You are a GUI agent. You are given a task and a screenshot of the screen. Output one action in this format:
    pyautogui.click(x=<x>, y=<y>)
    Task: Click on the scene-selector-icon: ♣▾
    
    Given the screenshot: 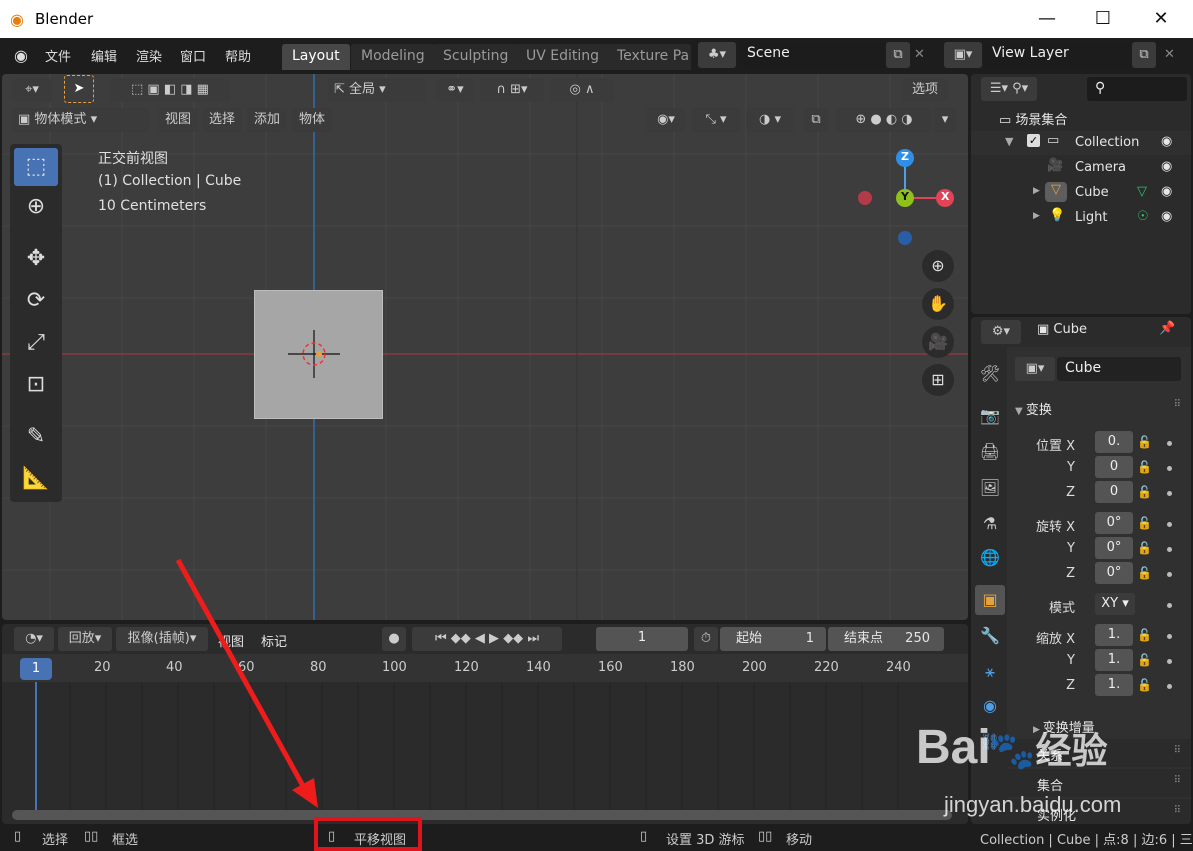 What is the action you would take?
    pyautogui.click(x=717, y=55)
    